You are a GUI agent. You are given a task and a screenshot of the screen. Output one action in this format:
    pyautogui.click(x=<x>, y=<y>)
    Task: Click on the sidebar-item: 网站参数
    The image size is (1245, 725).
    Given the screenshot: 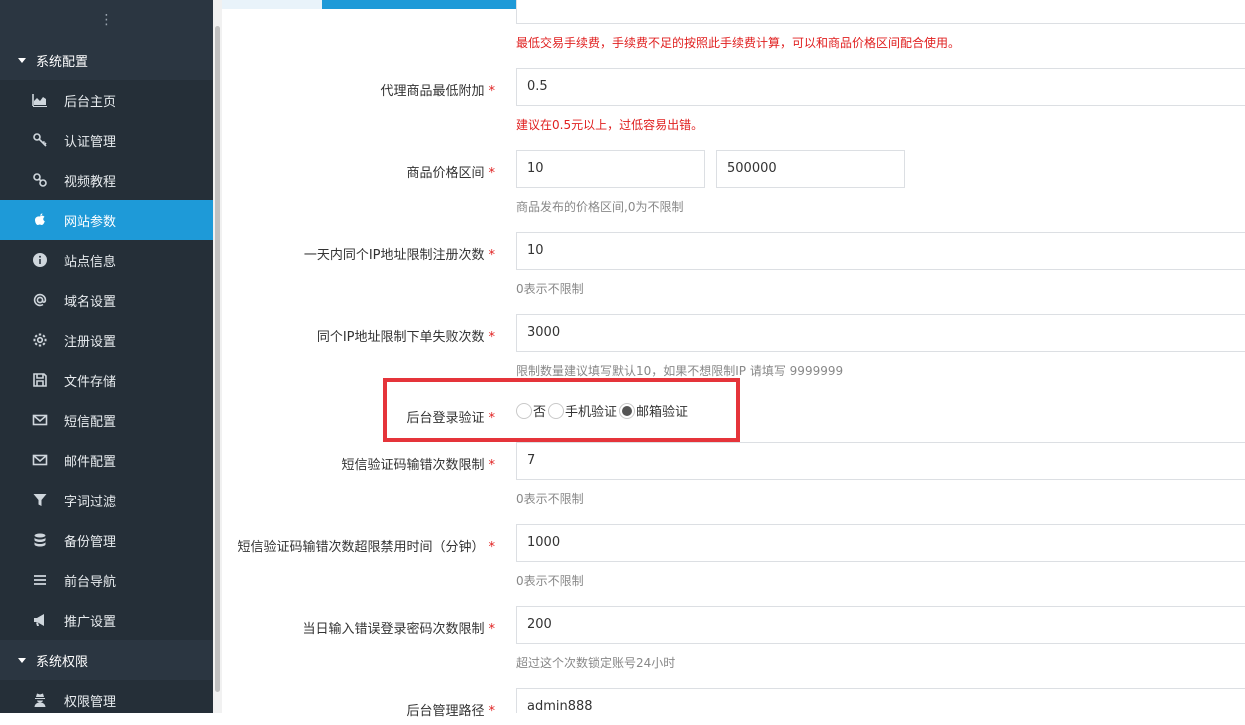 What is the action you would take?
    pyautogui.click(x=106, y=220)
    